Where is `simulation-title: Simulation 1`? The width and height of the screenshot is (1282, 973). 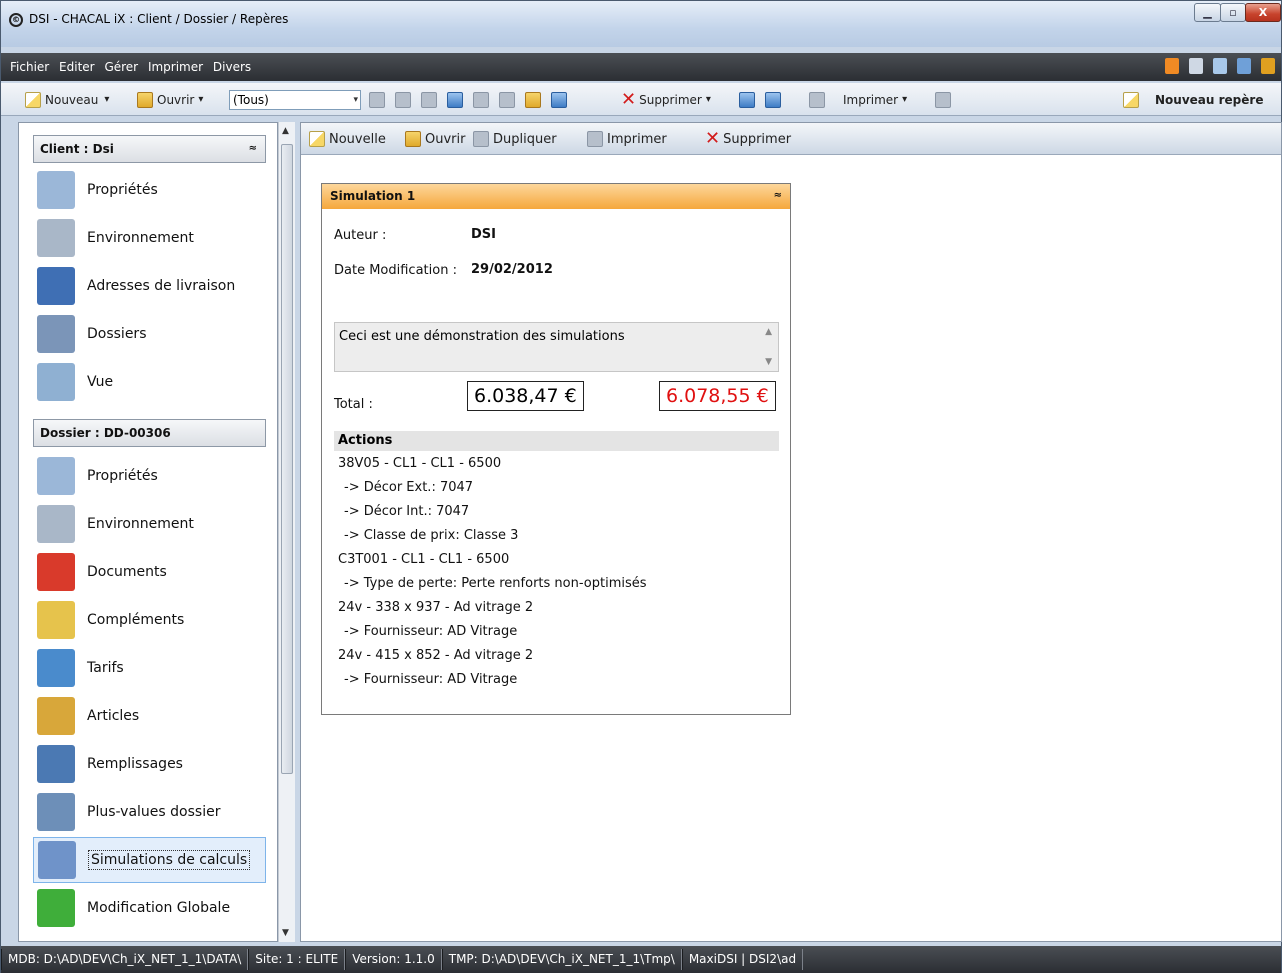 simulation-title: Simulation 1 is located at coordinates (373, 196).